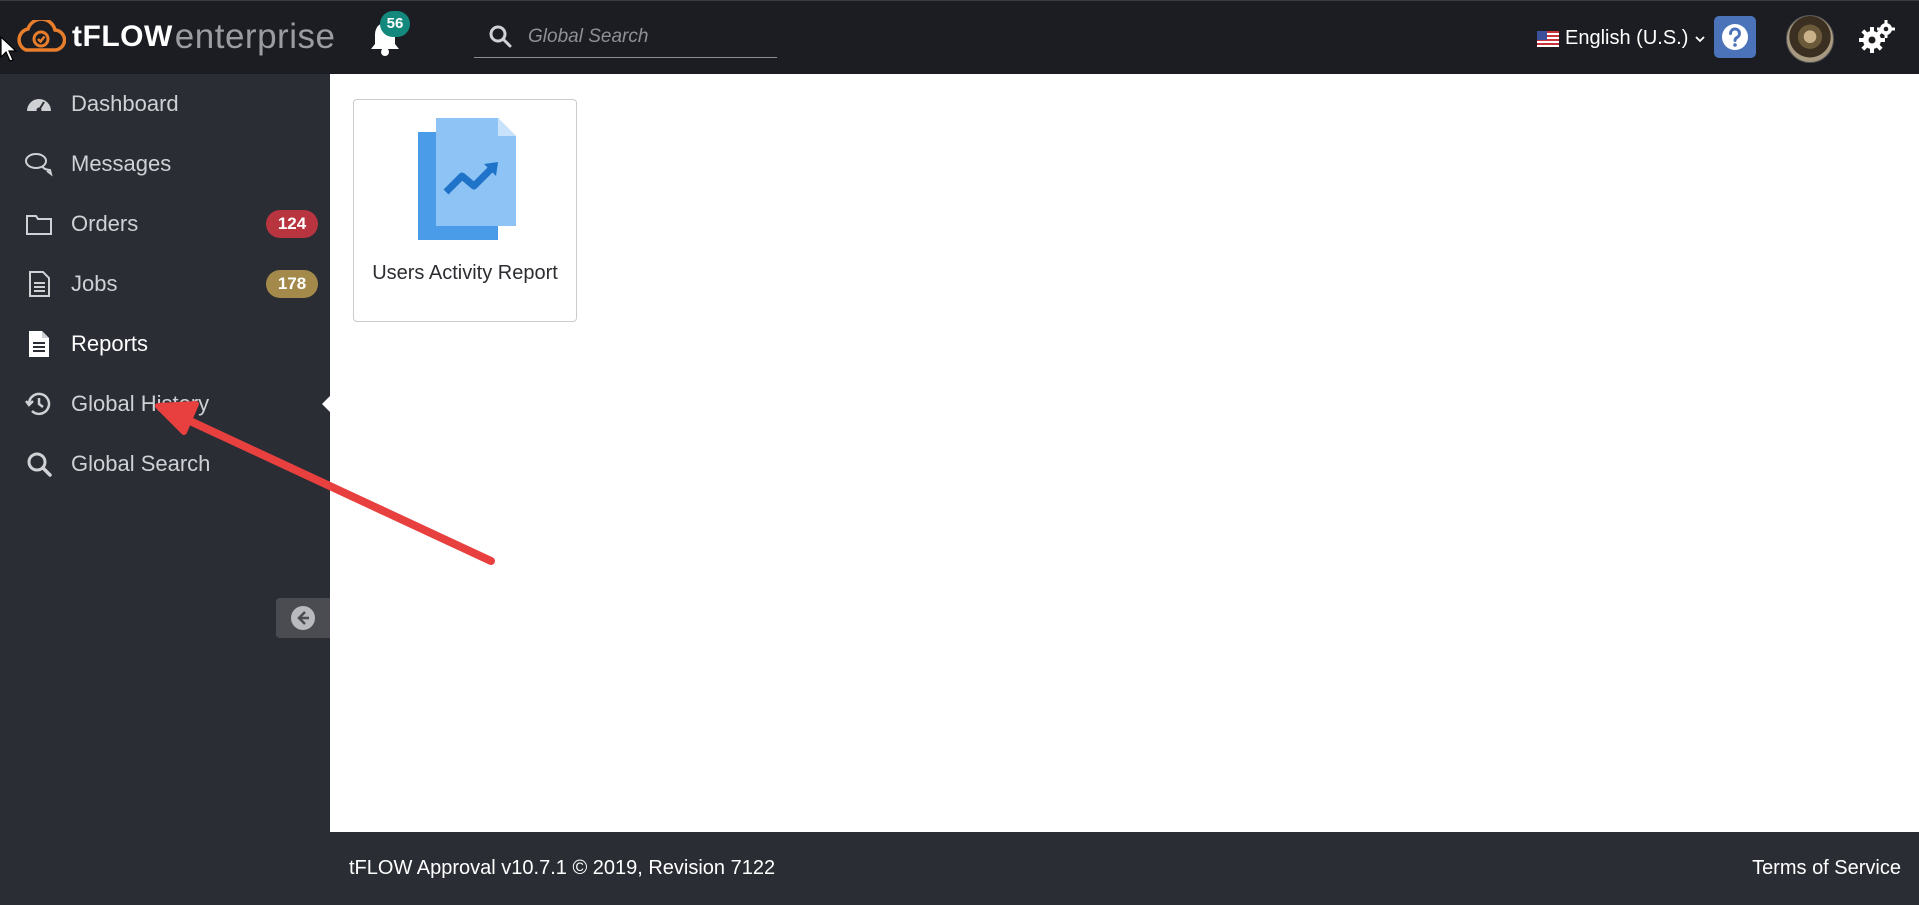 Image resolution: width=1919 pixels, height=905 pixels. Describe the element at coordinates (165, 284) in the screenshot. I see `sidebar-item-jobs: Jobs 178` at that location.